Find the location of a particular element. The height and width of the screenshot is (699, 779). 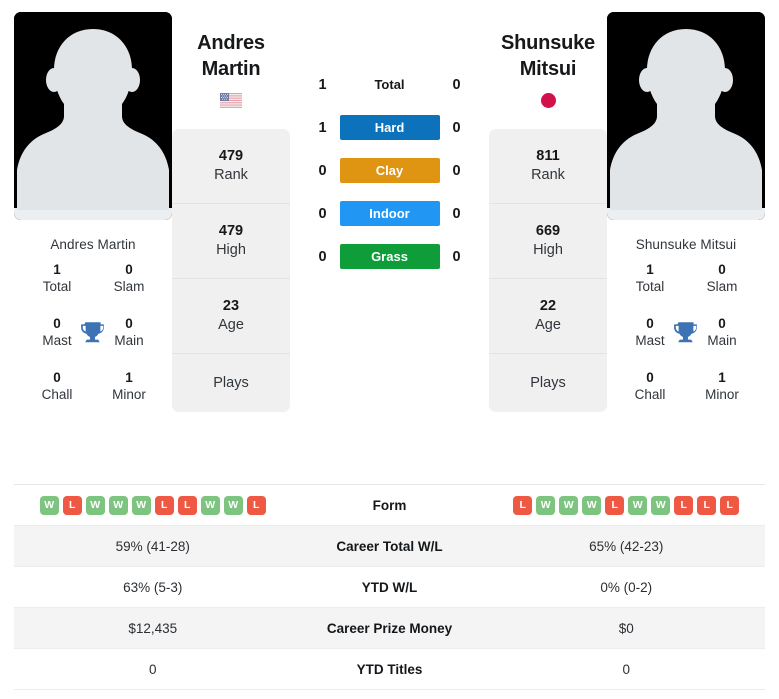

left-titles-row-3: 0 Chall 1 Minor is located at coordinates (93, 396).